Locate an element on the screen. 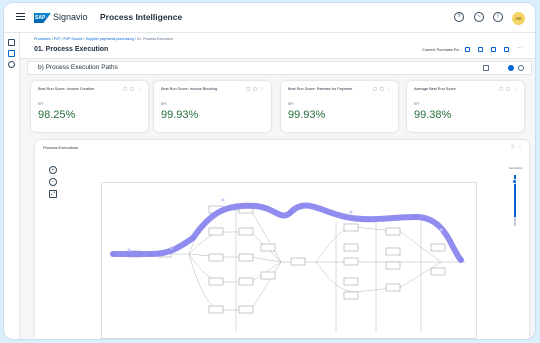 This screenshot has height=343, width=540. app-title: Process Intelligence is located at coordinates (141, 17).